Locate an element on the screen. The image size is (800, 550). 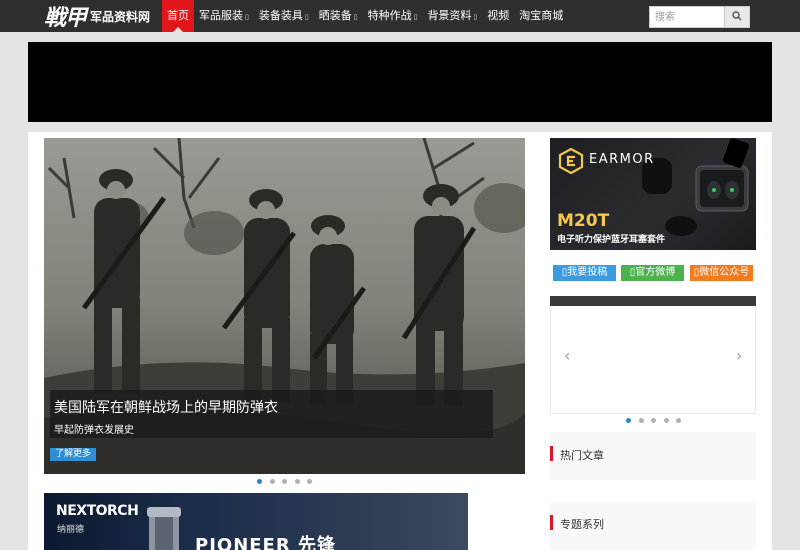
site-logo: 戦甲 军品资料网 is located at coordinates (97, 16).